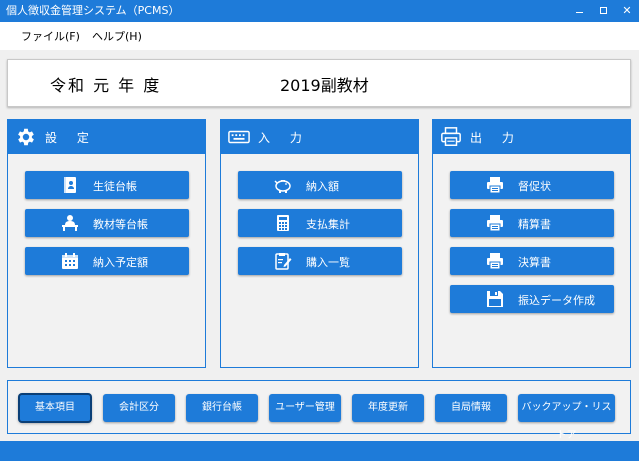  I want to click on menu-bar: ファイル(F) ヘルプ(H), so click(319, 36).